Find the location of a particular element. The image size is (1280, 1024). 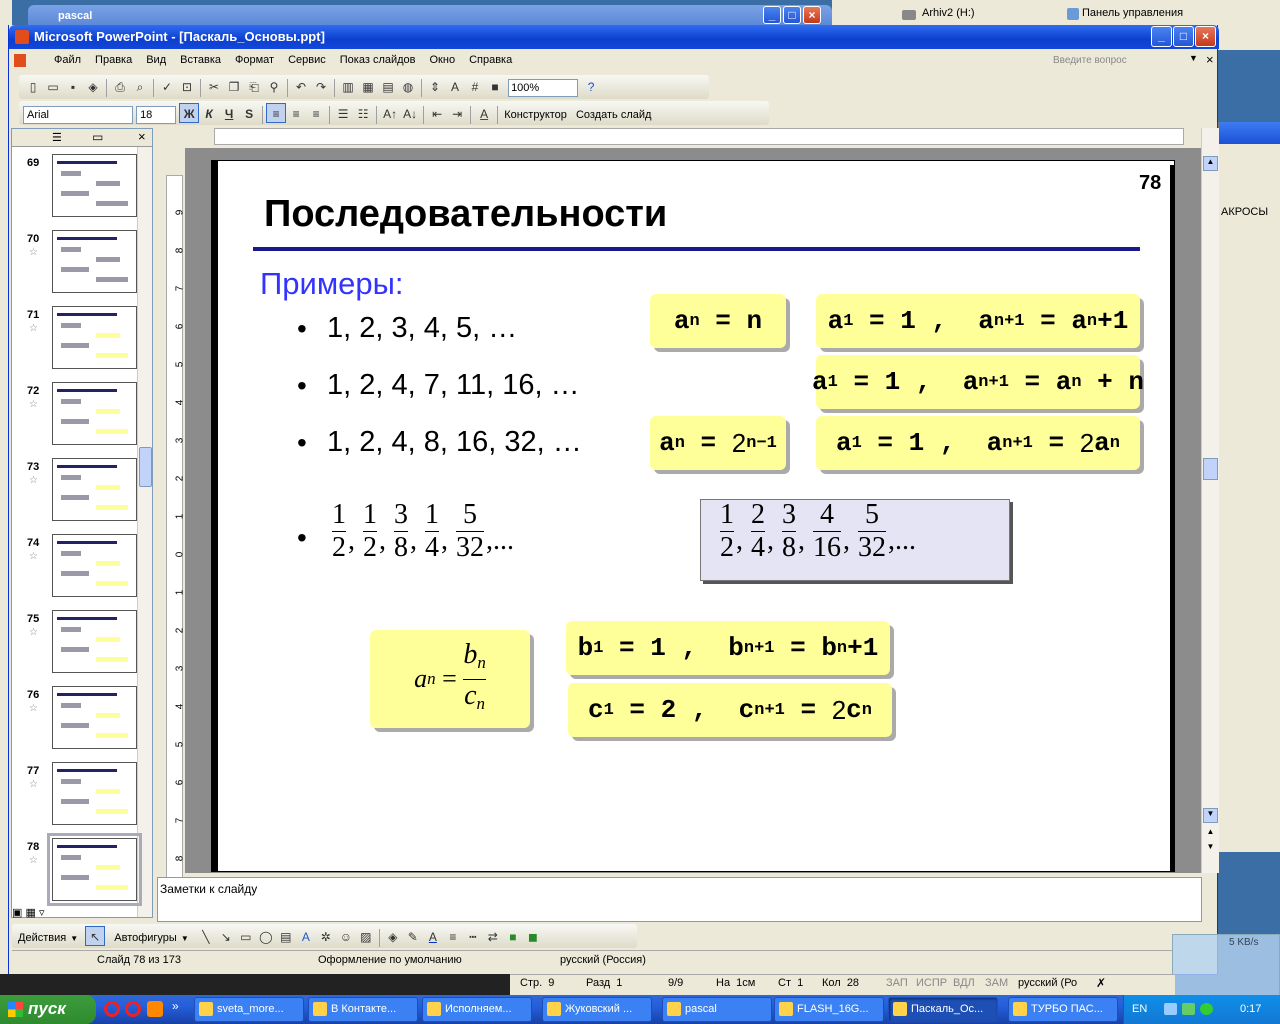

autoshapes-menu: Автофигуры is located at coordinates (145, 938).